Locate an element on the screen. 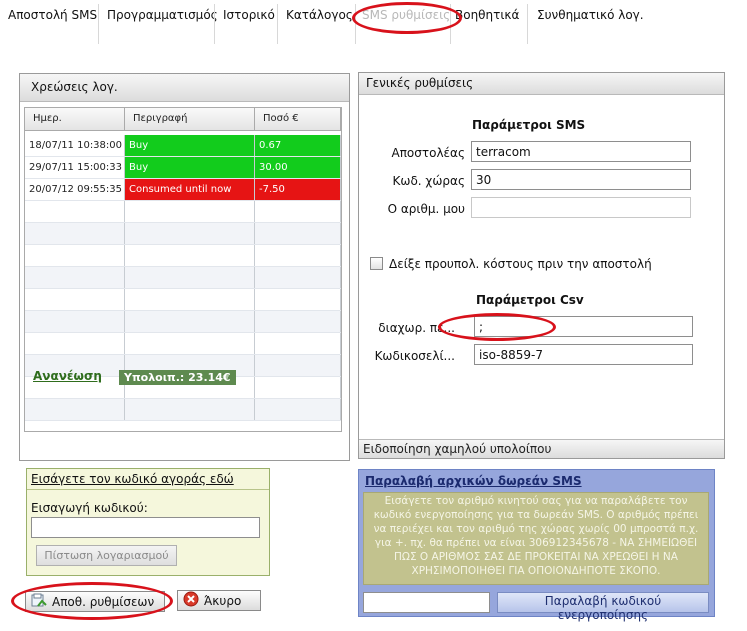 This screenshot has width=747, height=631. coupon-divider is located at coordinates (148, 489).